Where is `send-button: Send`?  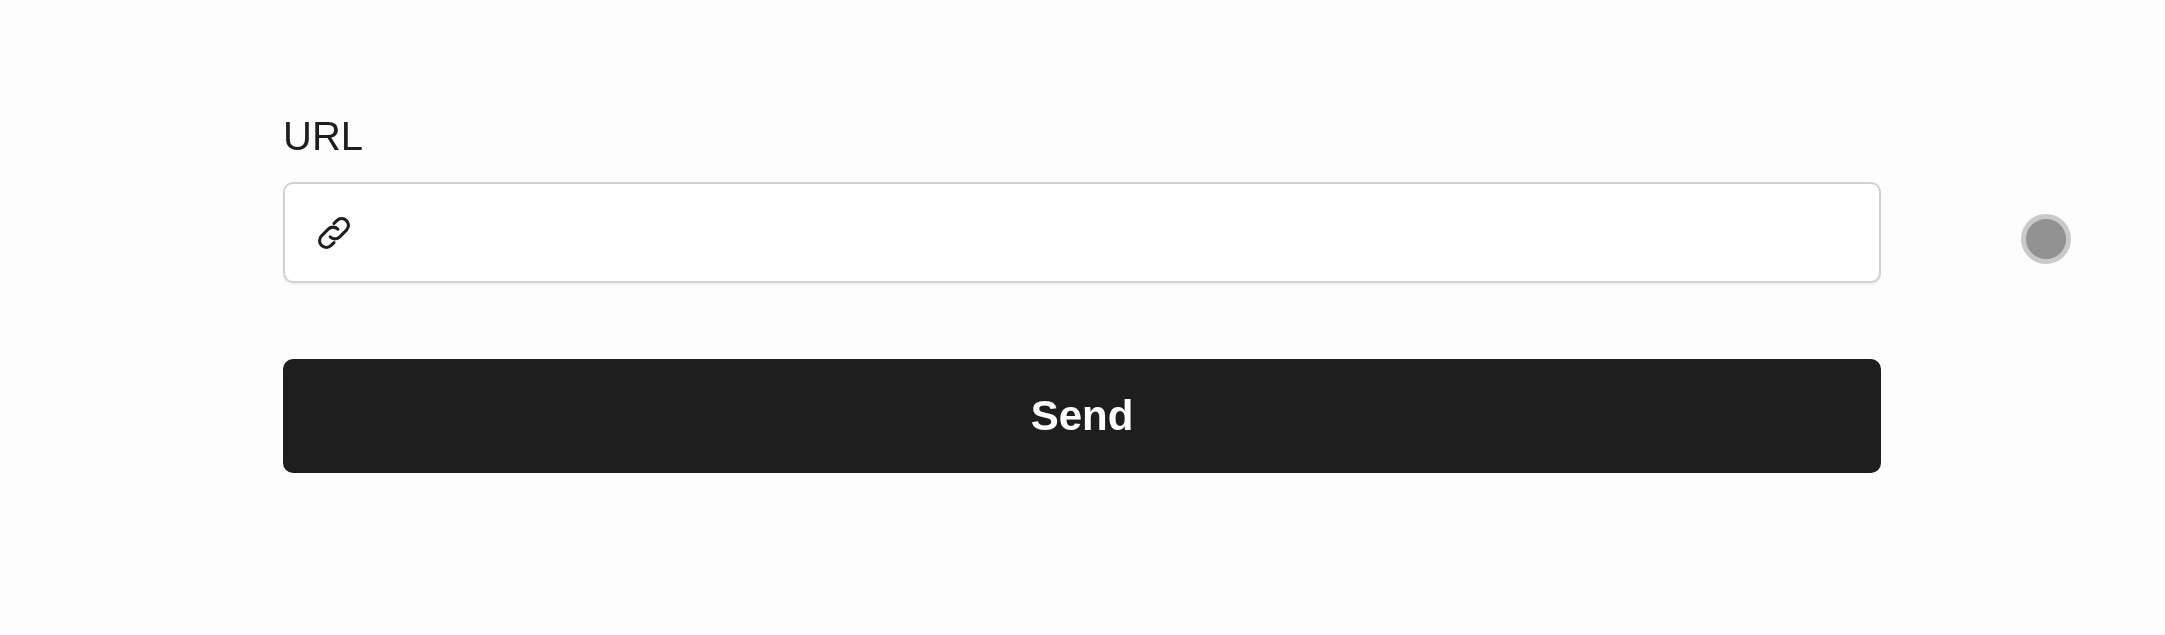
send-button: Send is located at coordinates (1082, 416).